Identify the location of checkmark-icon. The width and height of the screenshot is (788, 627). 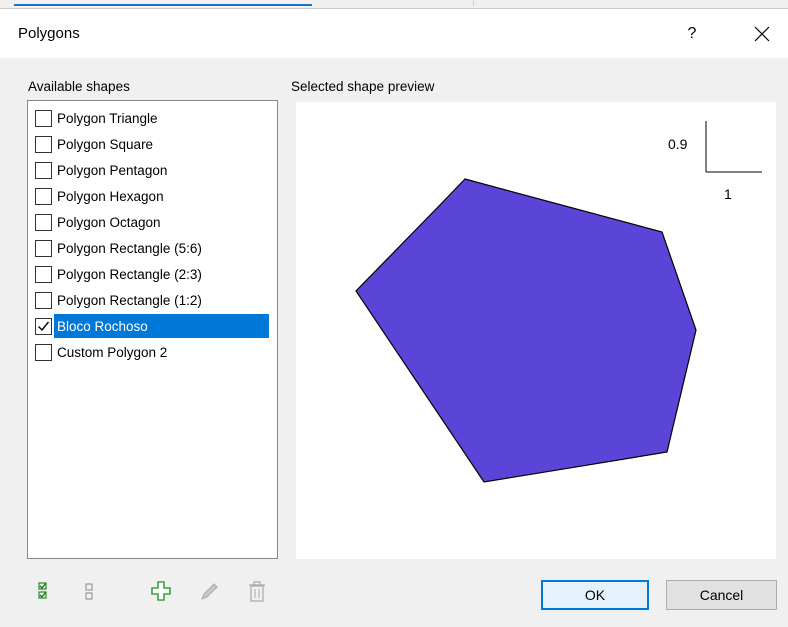
(44, 326).